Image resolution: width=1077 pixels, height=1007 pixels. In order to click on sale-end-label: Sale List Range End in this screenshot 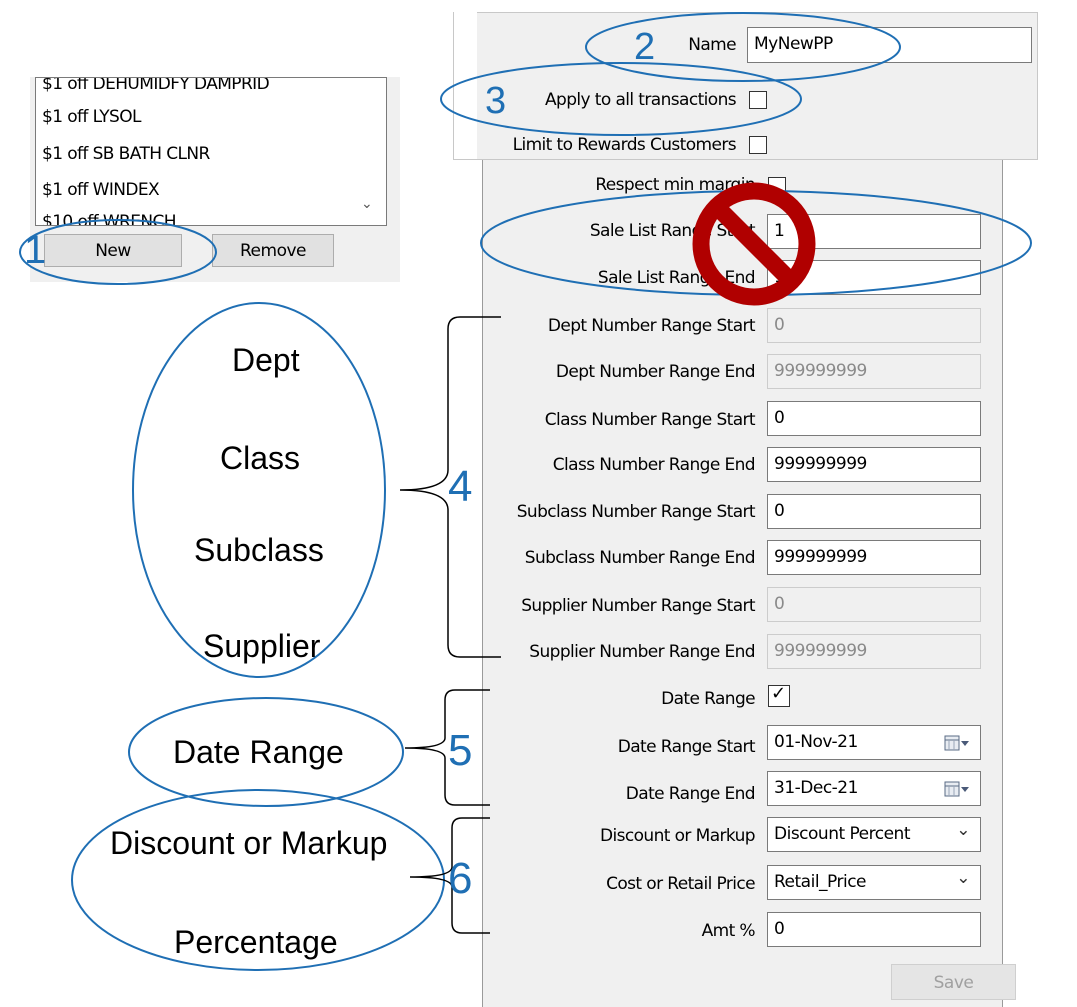, I will do `click(676, 278)`.